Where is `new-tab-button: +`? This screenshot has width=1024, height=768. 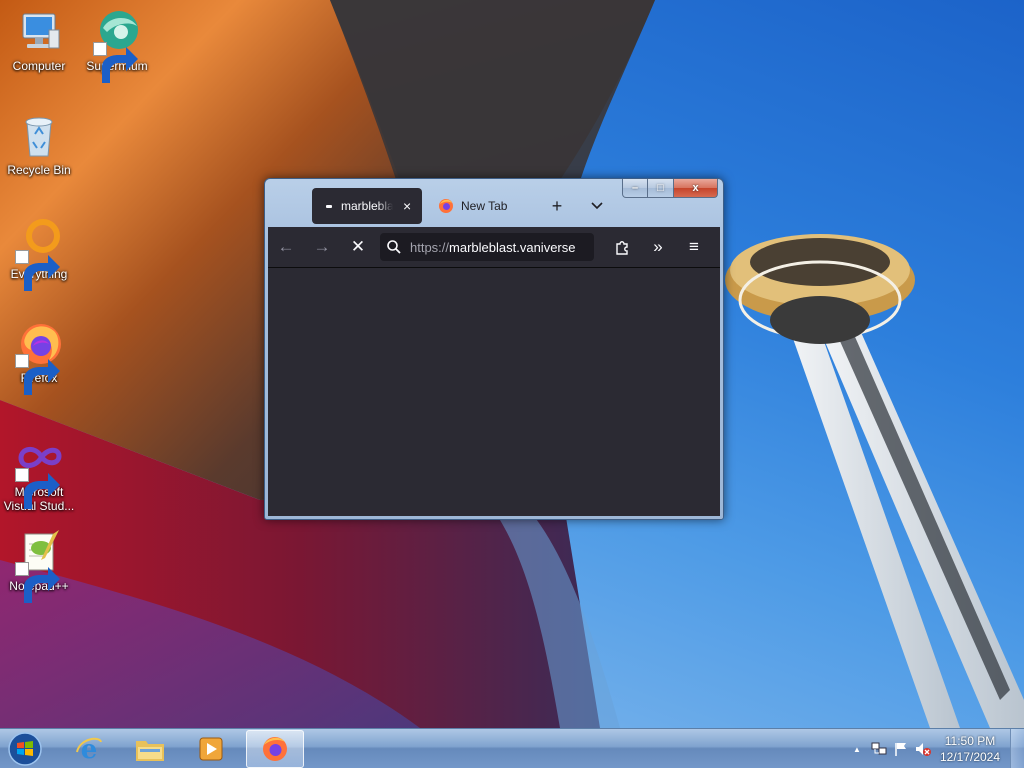 new-tab-button: + is located at coordinates (557, 206).